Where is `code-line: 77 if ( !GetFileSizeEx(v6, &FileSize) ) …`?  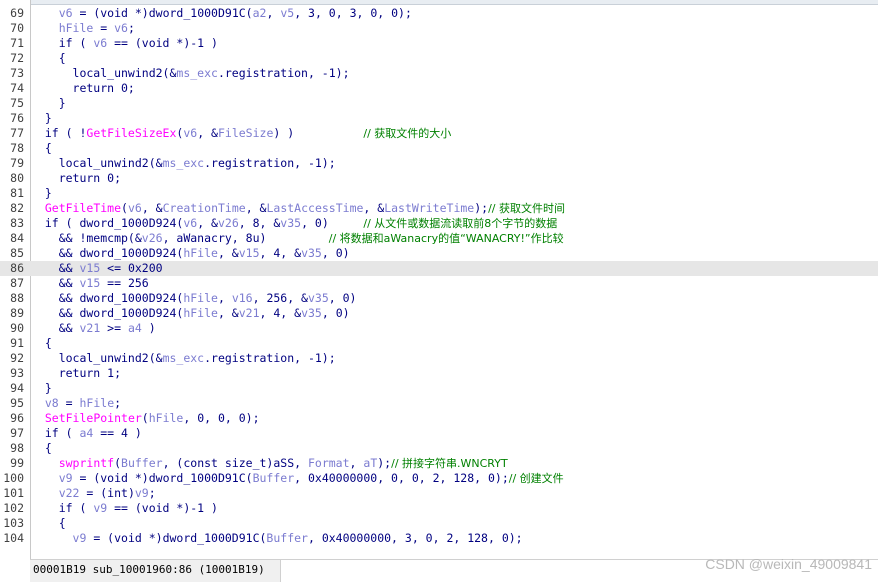
code-line: 77 if ( !GetFileSizeEx(v6, &FileSize) ) … is located at coordinates (439, 133).